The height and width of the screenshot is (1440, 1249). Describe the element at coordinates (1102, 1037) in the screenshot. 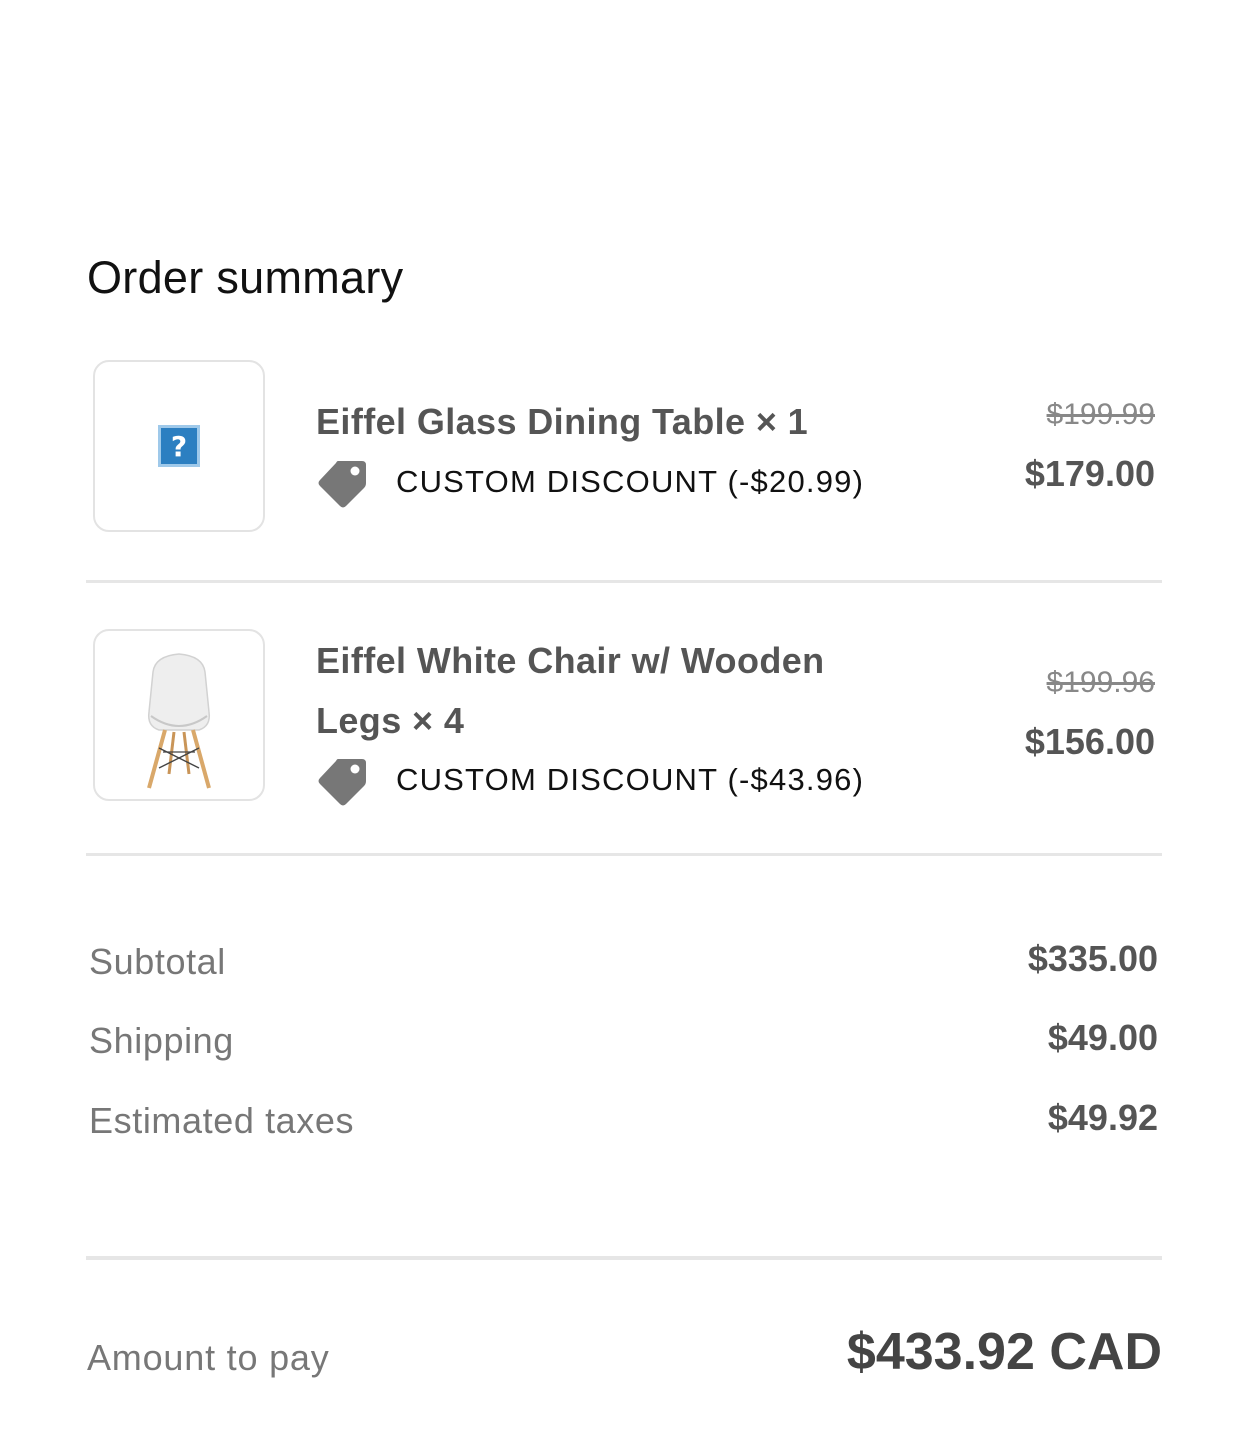

I see `shipping-value: $49.00` at that location.